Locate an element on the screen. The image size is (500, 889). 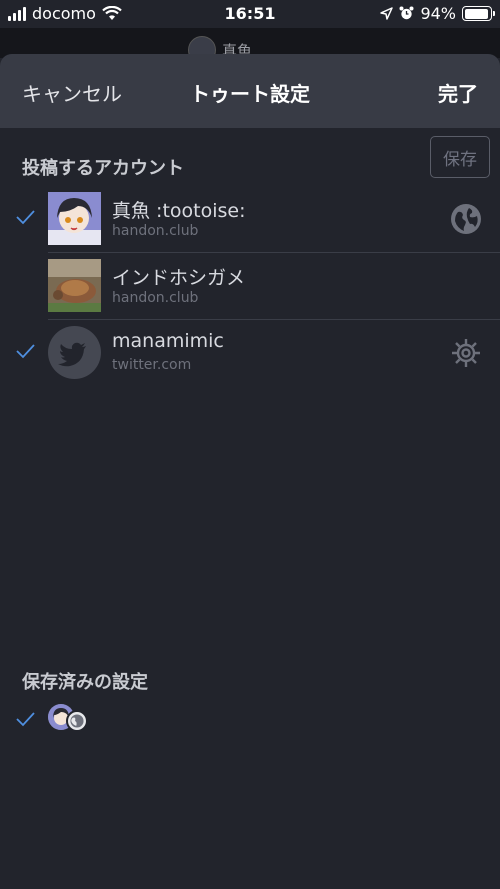
twitter-bird-icon is located at coordinates (72, 354).